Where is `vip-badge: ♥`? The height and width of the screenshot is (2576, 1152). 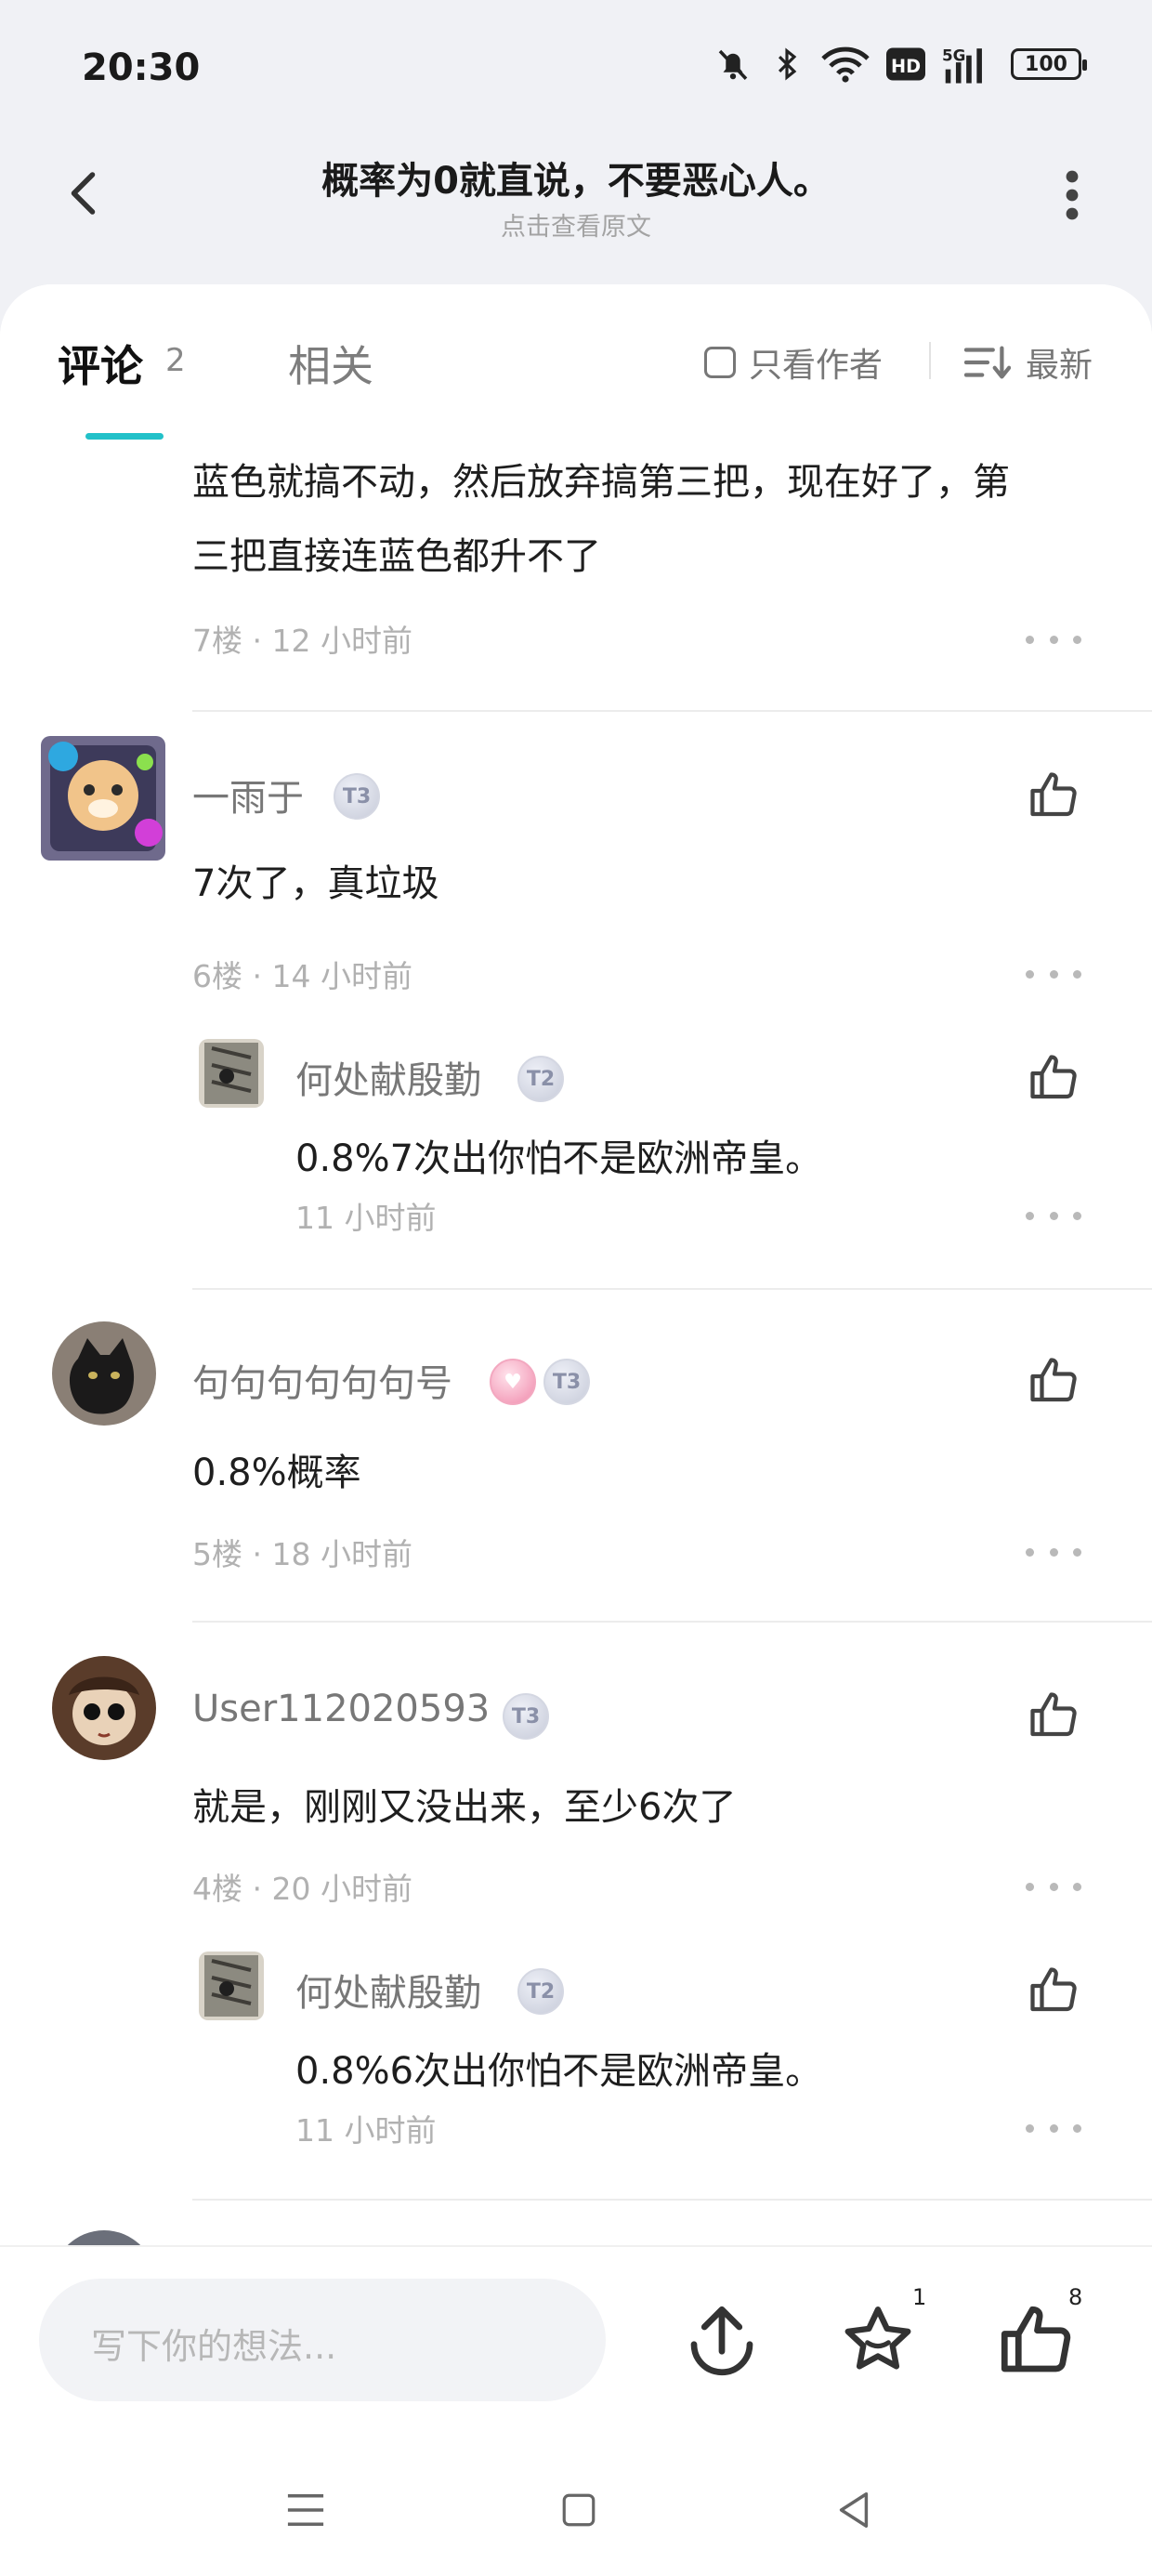
vip-badge: ♥ is located at coordinates (513, 1382).